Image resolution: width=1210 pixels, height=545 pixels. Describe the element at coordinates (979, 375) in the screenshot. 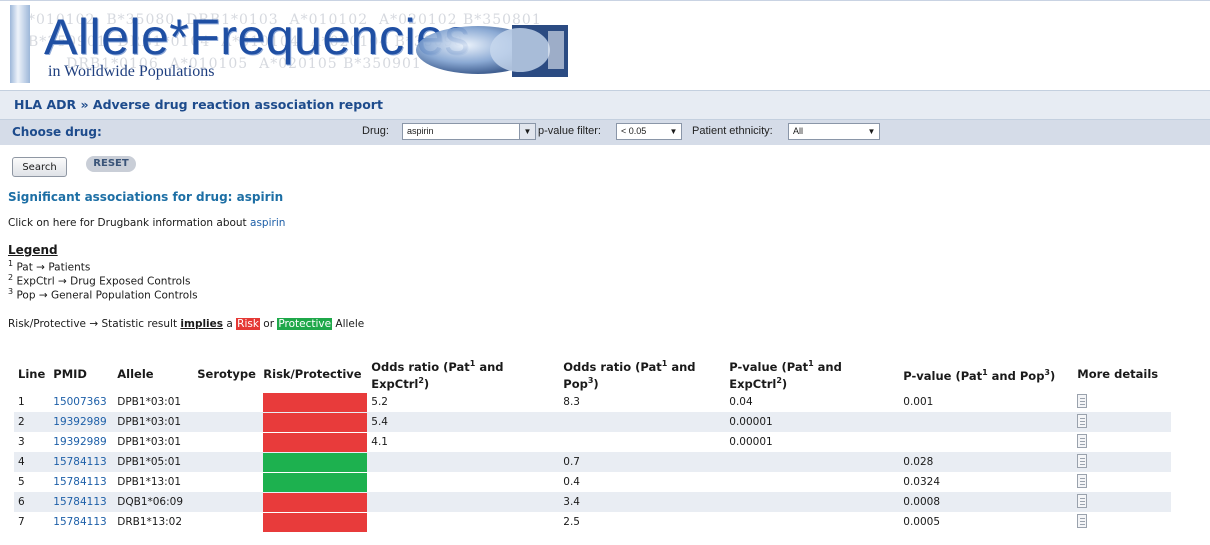

I see `header-pvalue-pop: P-value (Pat1 and Pop3)` at that location.